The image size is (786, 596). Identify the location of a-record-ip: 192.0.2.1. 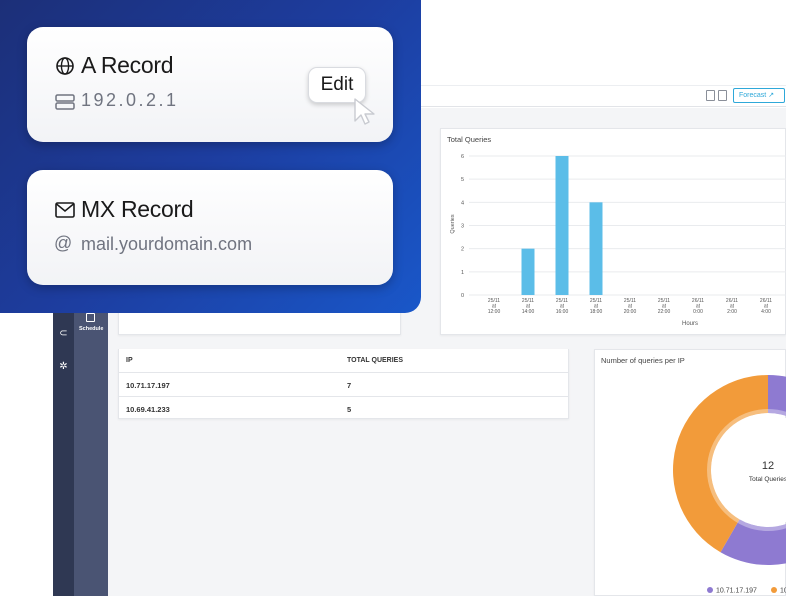
(130, 100).